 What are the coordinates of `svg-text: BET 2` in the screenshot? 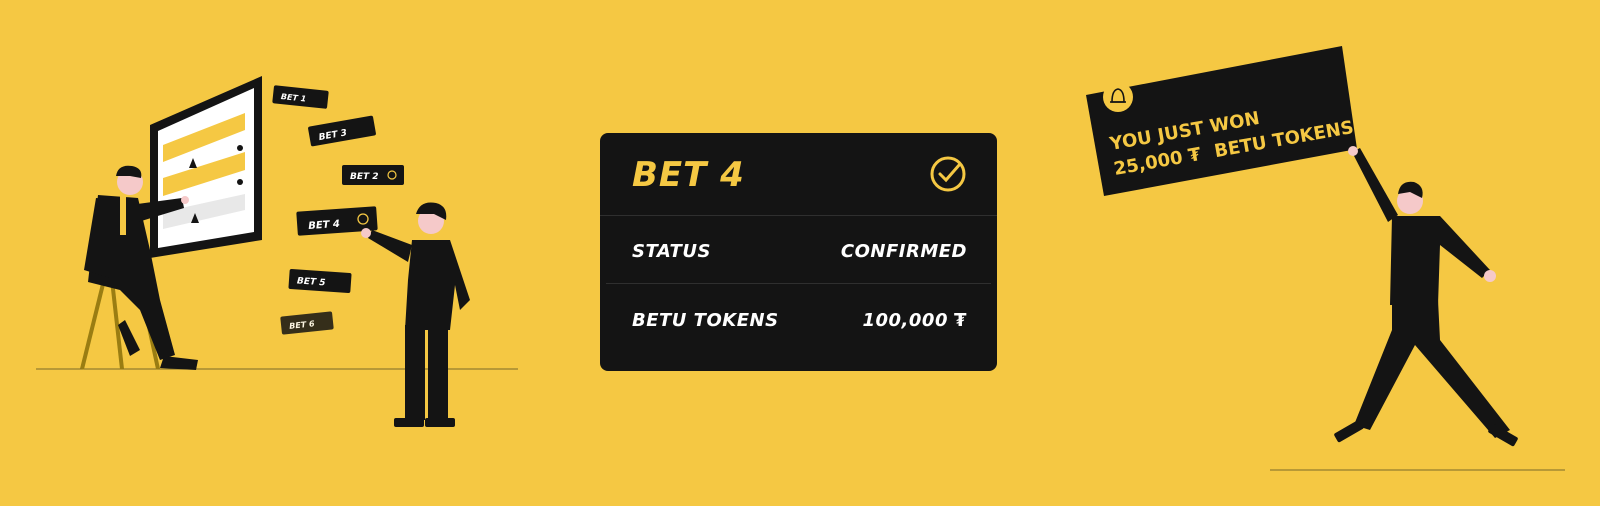 It's located at (364, 177).